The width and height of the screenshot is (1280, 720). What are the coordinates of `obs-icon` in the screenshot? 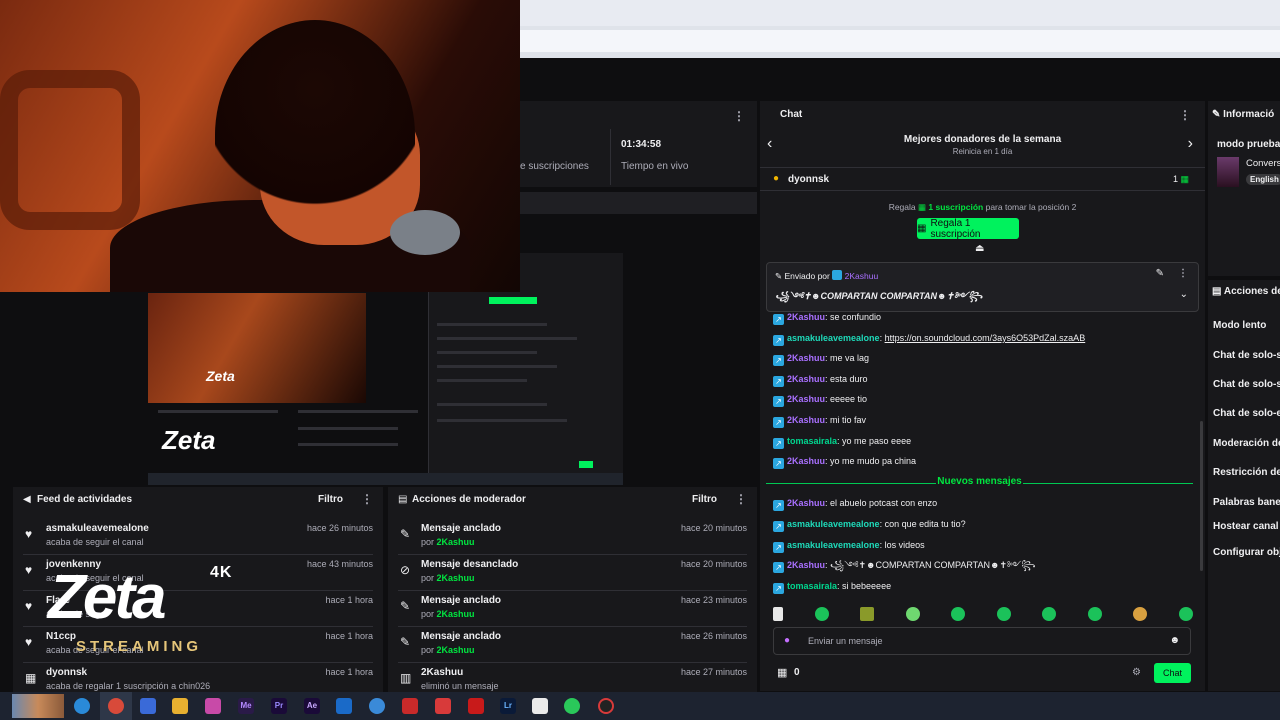 It's located at (606, 706).